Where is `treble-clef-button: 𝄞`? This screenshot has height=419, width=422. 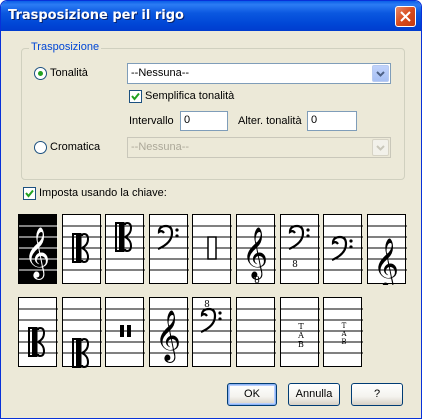
treble-clef-button: 𝄞 is located at coordinates (38, 249).